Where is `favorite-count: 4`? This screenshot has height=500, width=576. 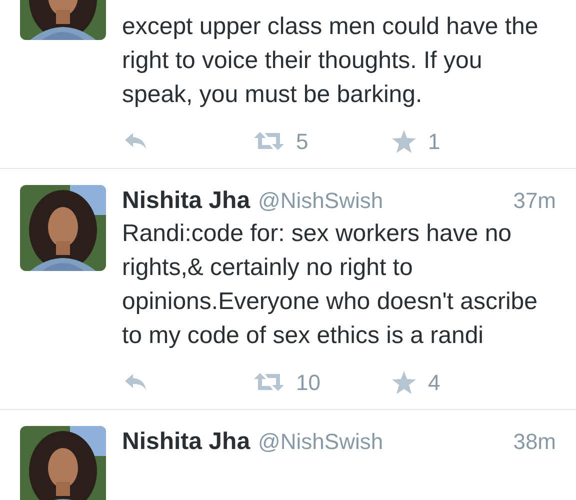 favorite-count: 4 is located at coordinates (434, 382).